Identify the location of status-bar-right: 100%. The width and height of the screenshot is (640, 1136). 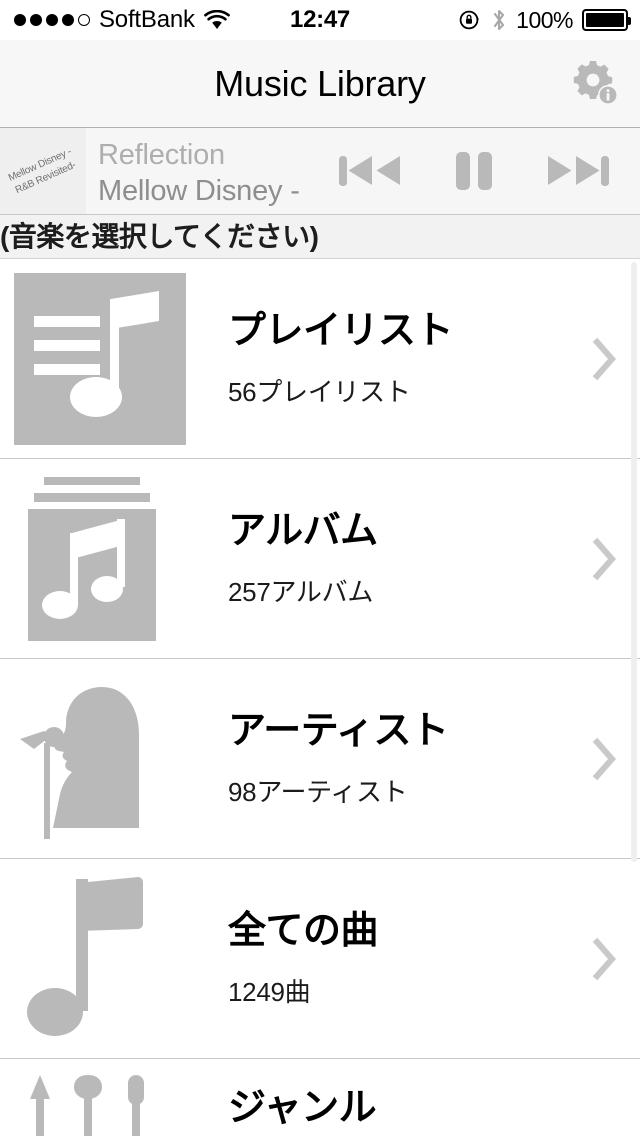
(544, 20).